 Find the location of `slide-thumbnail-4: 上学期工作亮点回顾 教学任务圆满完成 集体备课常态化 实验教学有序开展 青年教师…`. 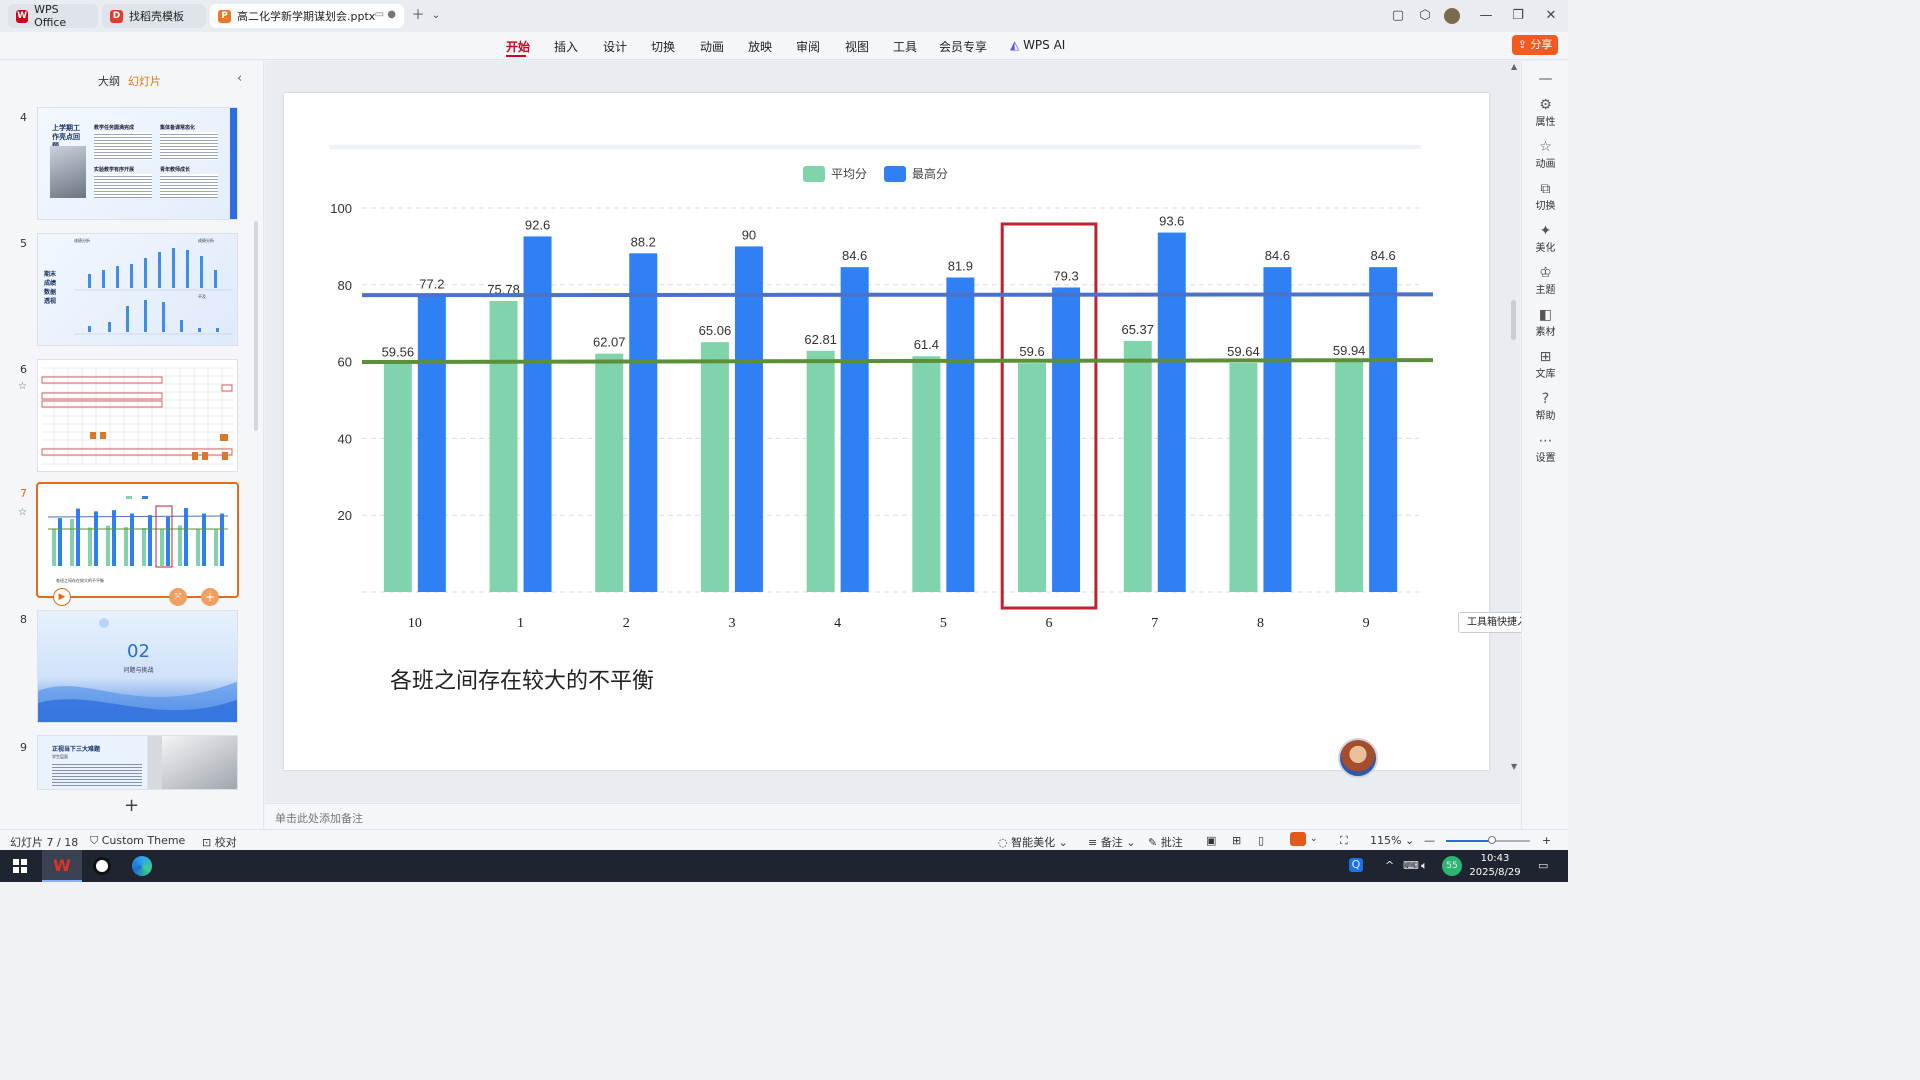

slide-thumbnail-4: 上学期工作亮点回顾 教学任务圆满完成 集体备课常态化 实验教学有序开展 青年教师… is located at coordinates (137, 163).